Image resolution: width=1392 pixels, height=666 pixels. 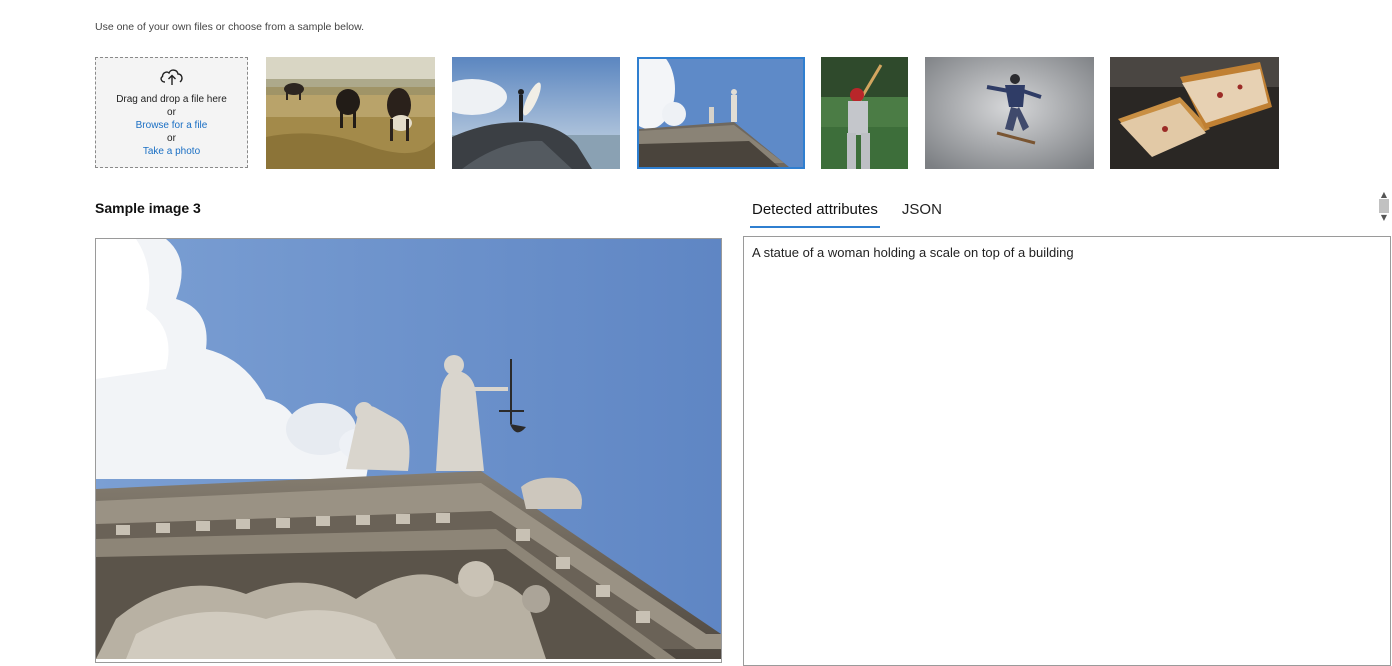 What do you see at coordinates (171, 151) in the screenshot?
I see `take-photo-link: Take a photo` at bounding box center [171, 151].